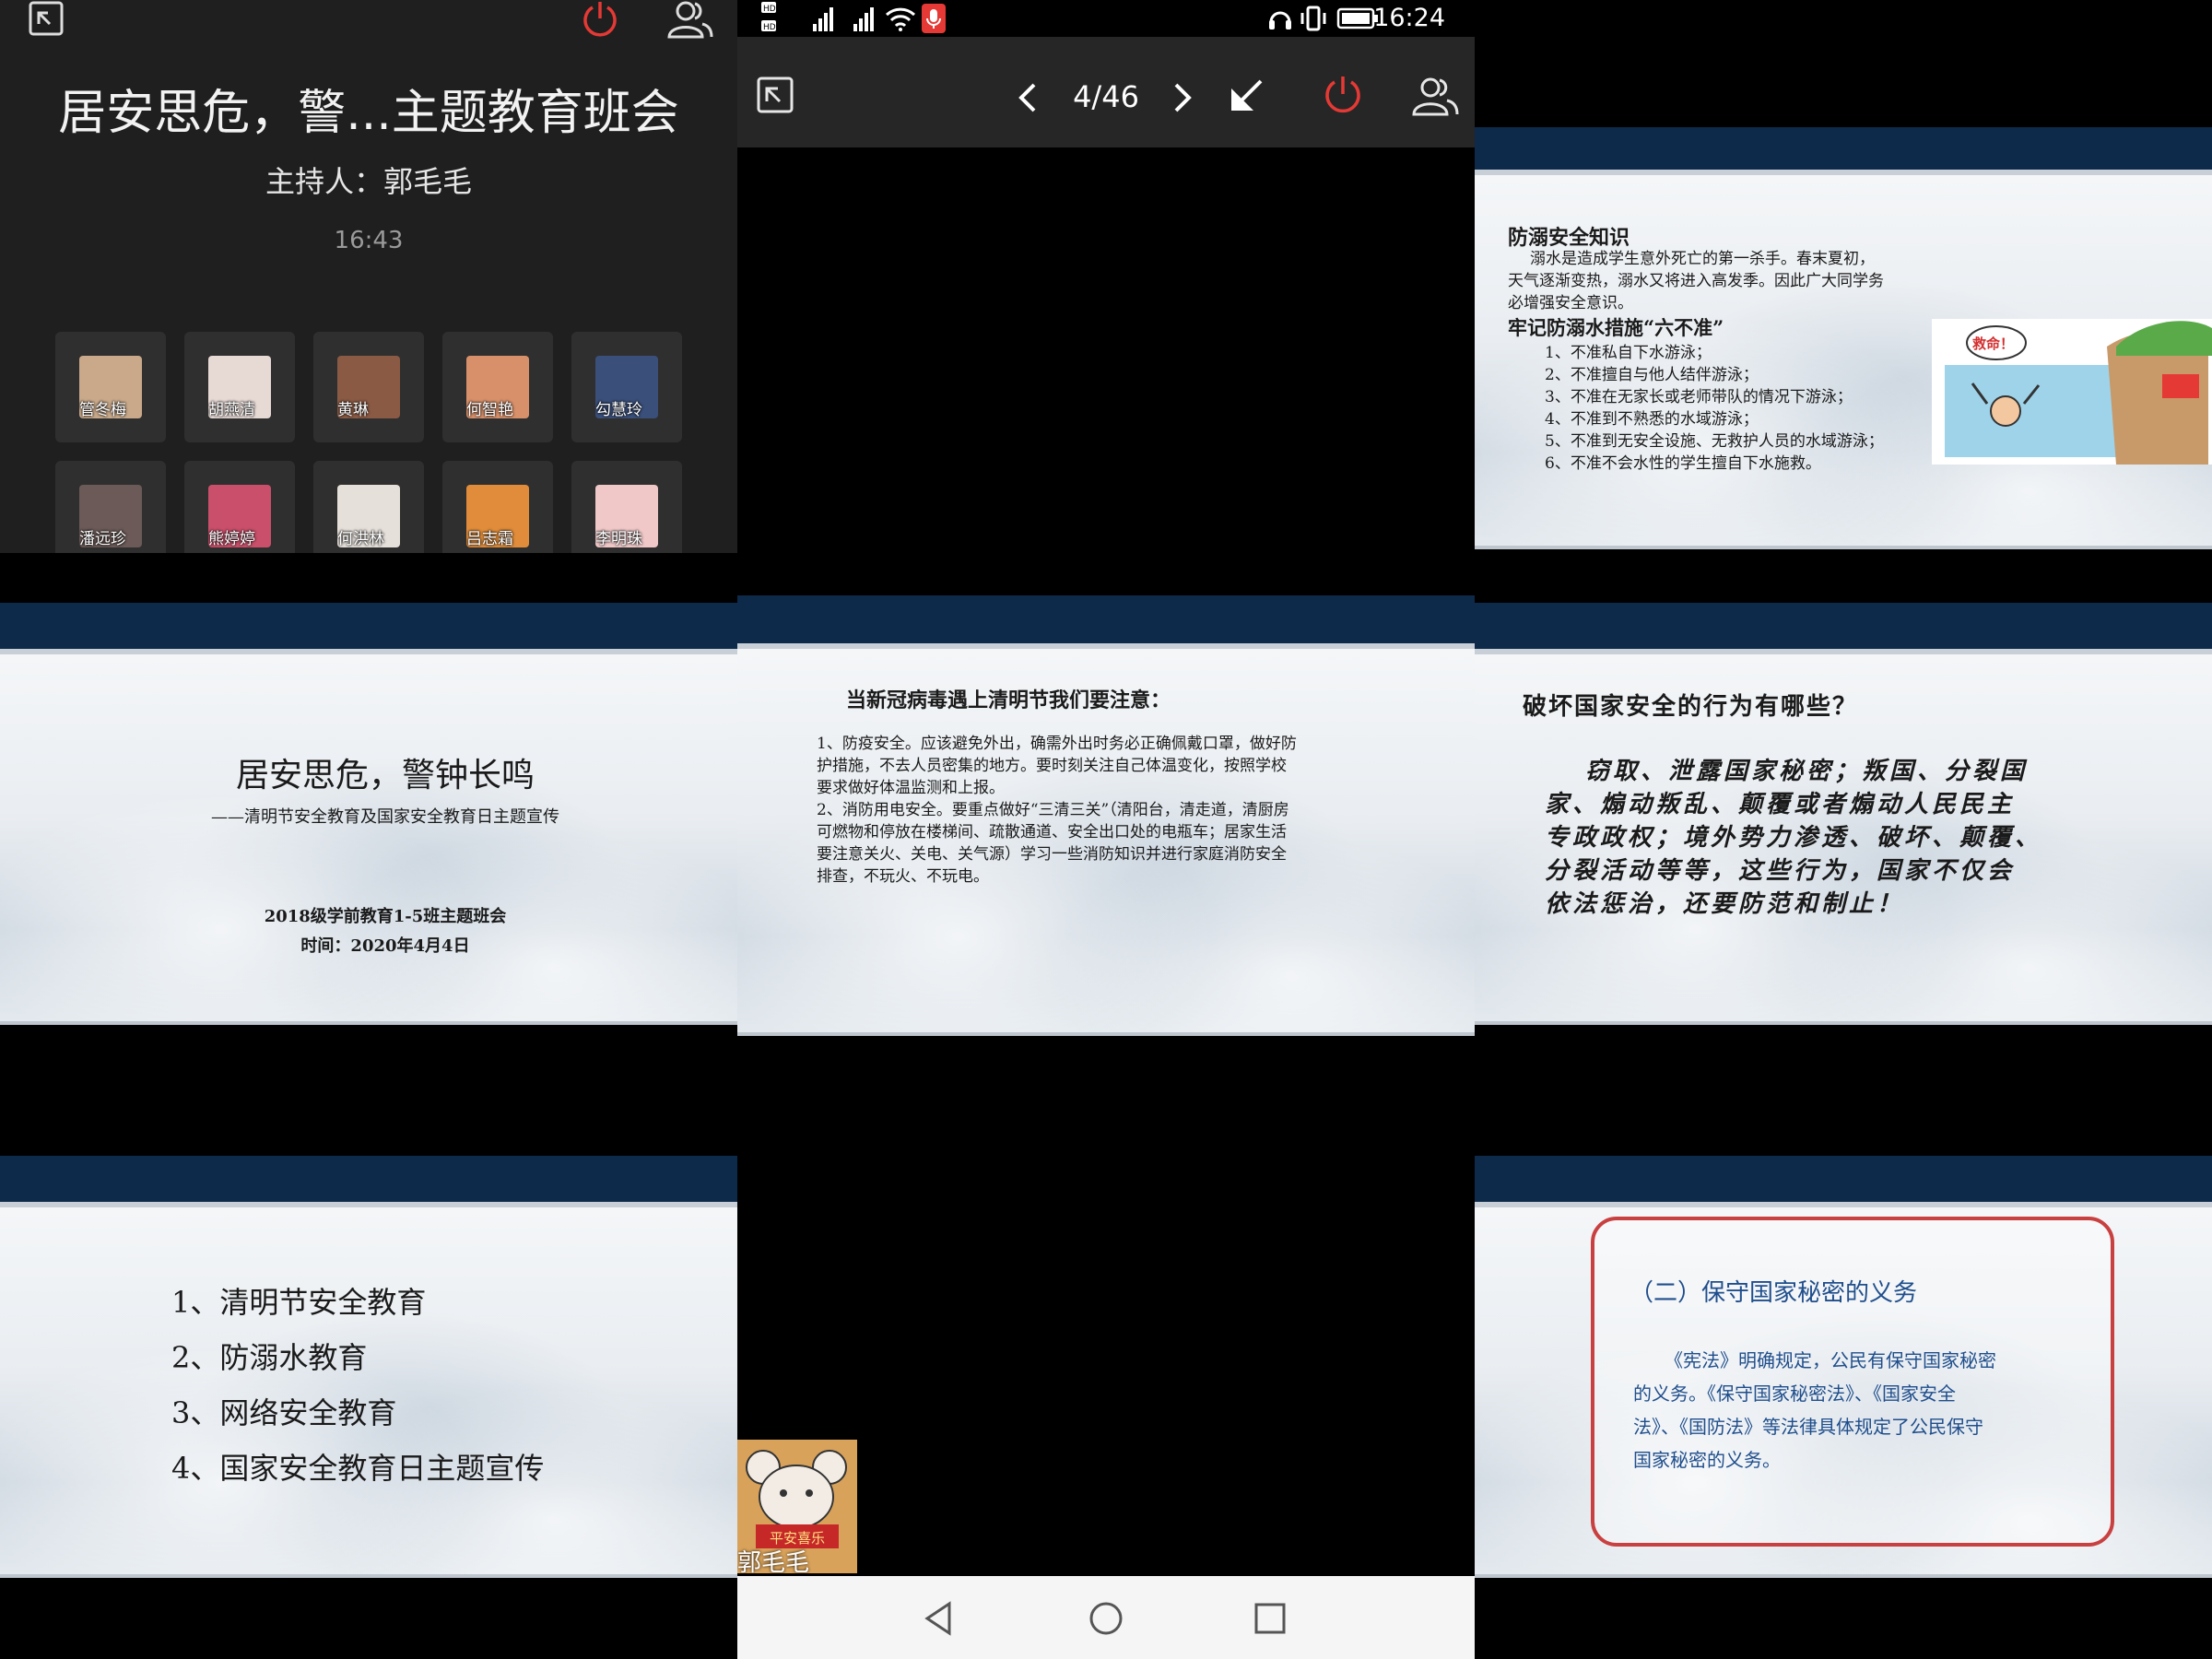 The height and width of the screenshot is (1659, 2212). Describe the element at coordinates (626, 387) in the screenshot. I see `participant-tile: 勾慧玲` at that location.